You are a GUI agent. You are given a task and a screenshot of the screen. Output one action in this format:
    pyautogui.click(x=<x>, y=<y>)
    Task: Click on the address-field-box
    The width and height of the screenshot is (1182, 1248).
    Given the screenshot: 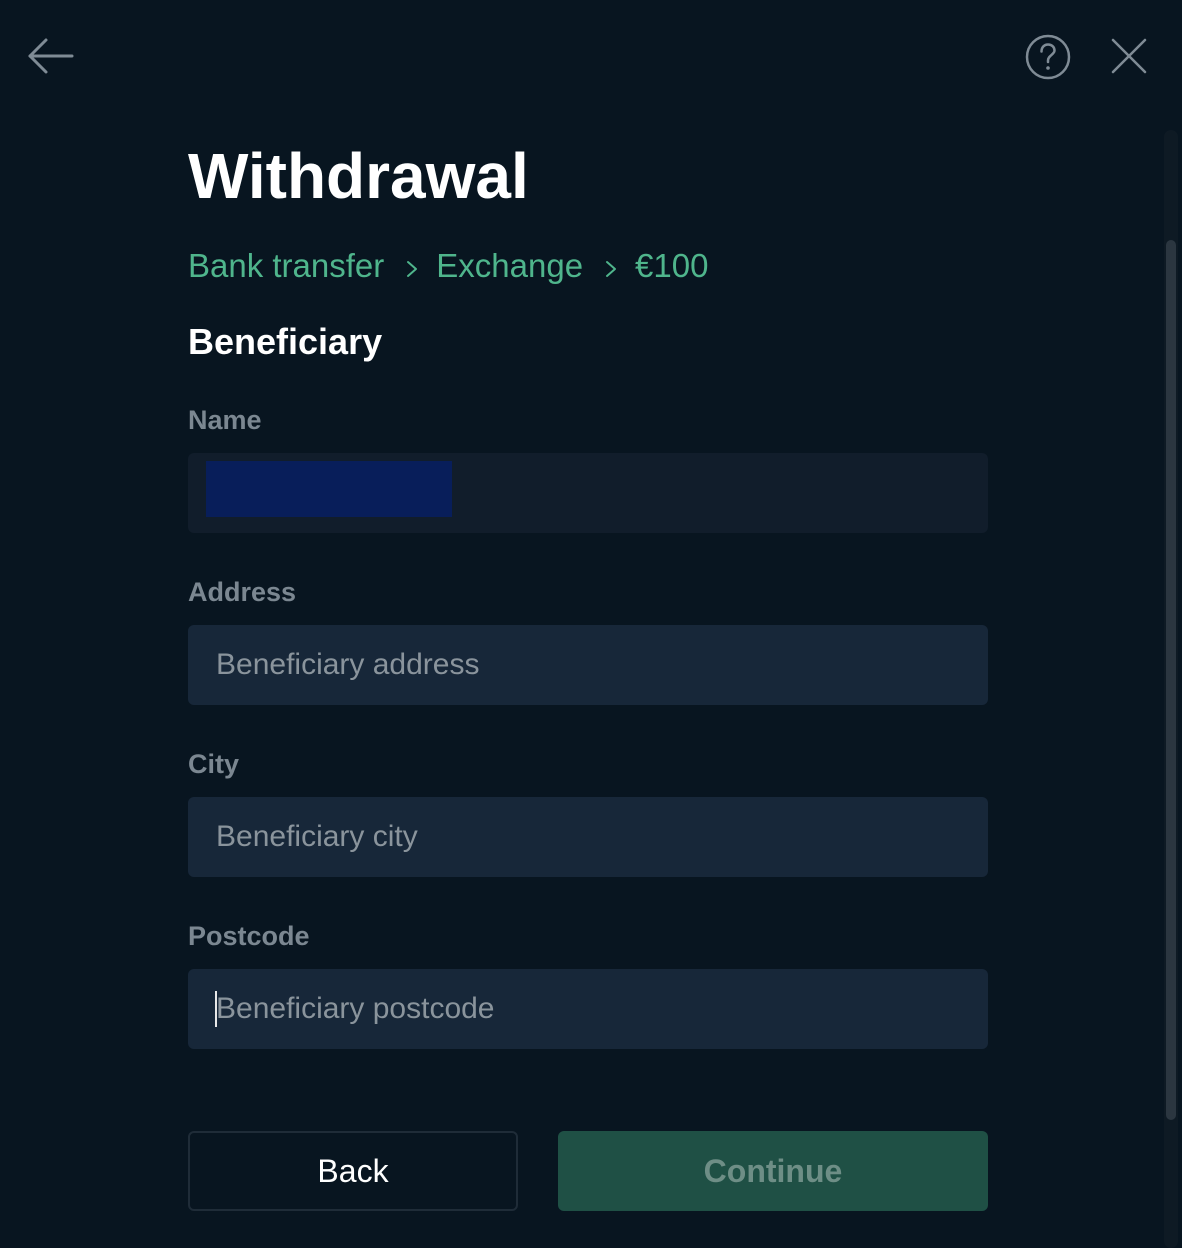 What is the action you would take?
    pyautogui.click(x=588, y=665)
    